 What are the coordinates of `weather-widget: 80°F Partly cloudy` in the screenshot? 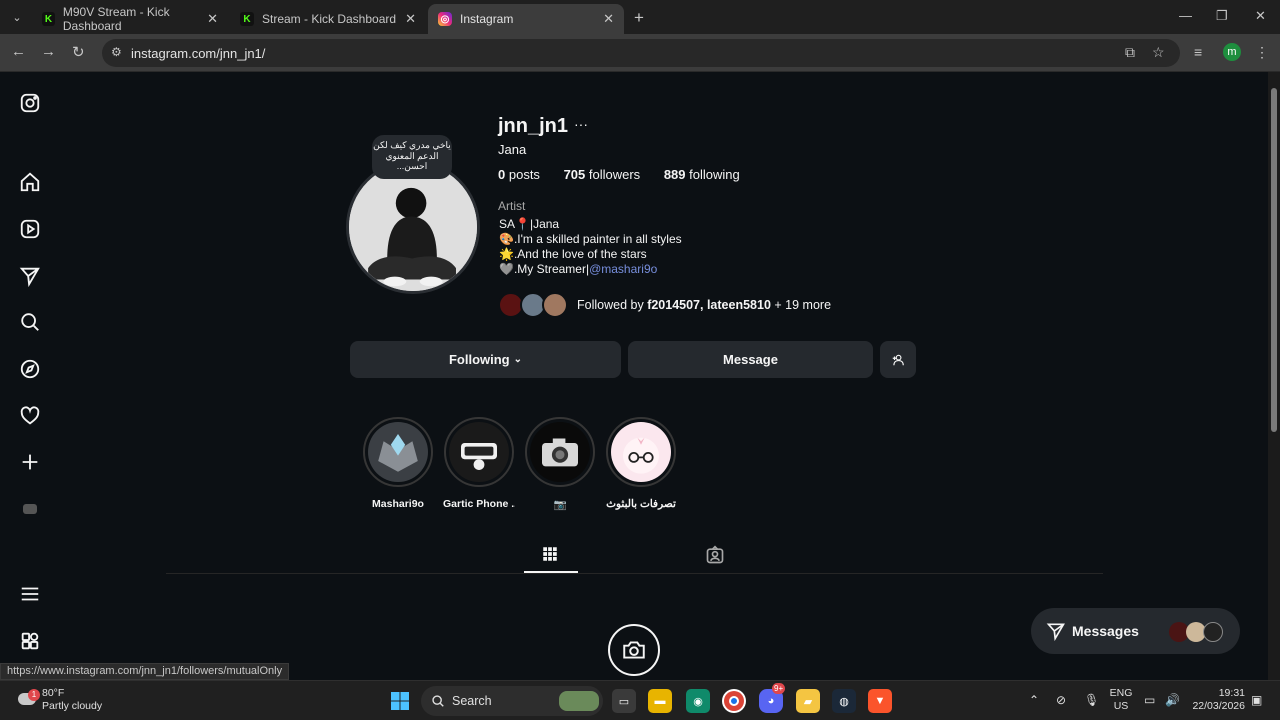 It's located at (72, 700).